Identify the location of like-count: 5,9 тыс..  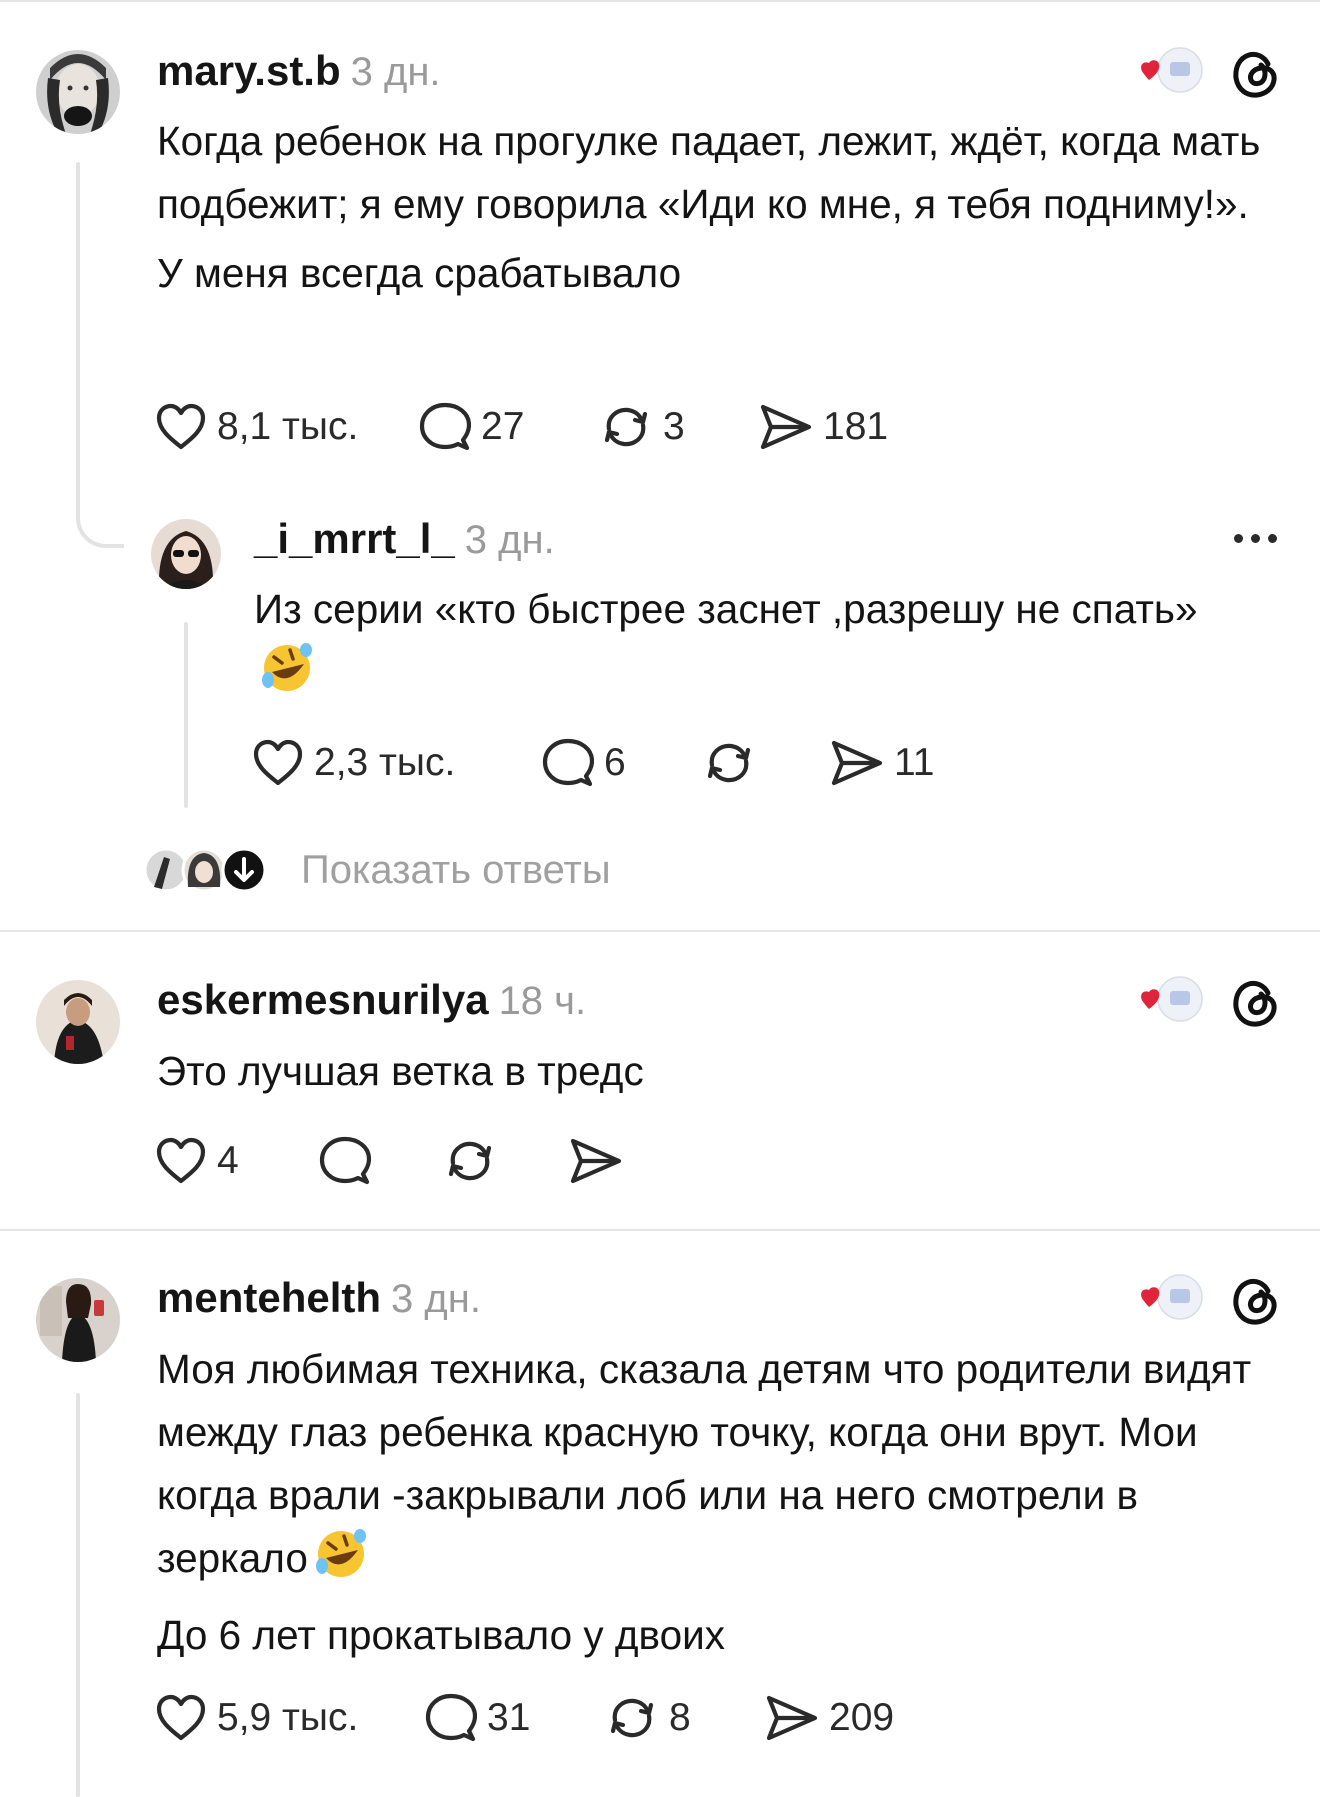
(288, 1717).